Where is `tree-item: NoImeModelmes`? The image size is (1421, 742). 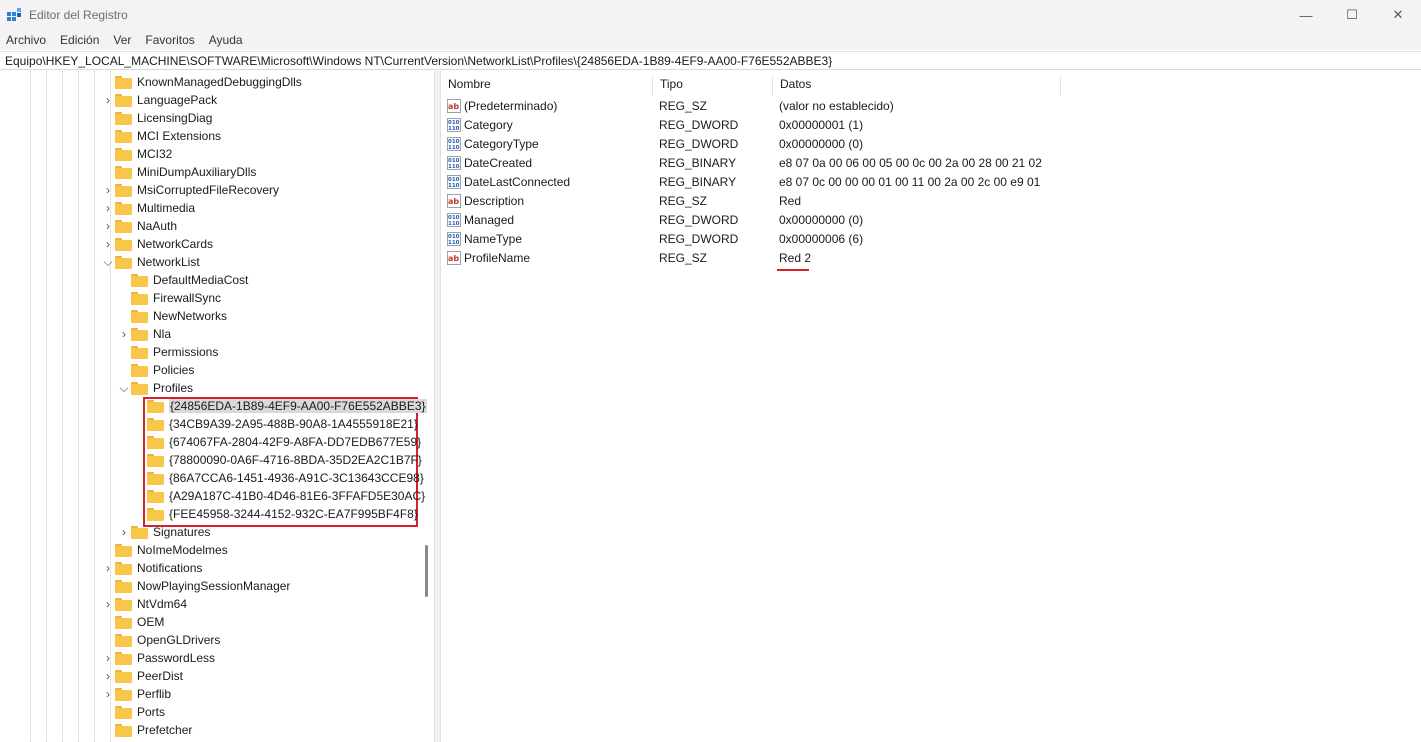 tree-item: NoImeModelmes is located at coordinates (210, 550).